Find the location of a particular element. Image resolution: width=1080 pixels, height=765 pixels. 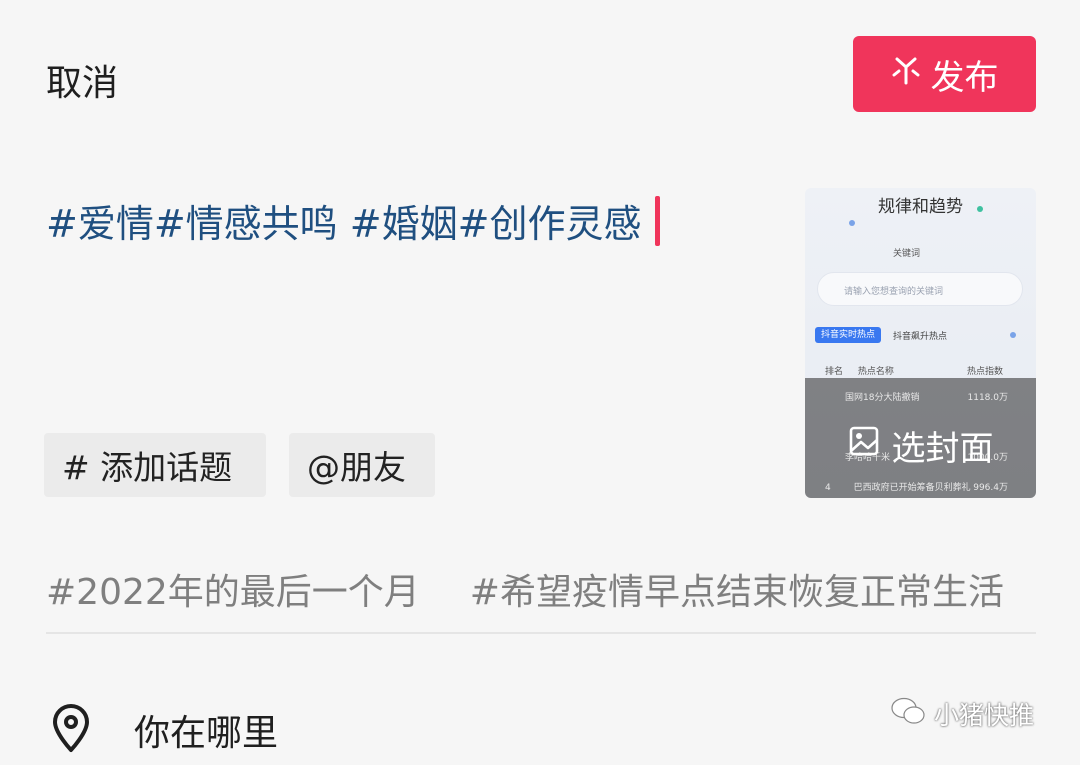

thumb-col-index: 热点指数 is located at coordinates (984, 372).